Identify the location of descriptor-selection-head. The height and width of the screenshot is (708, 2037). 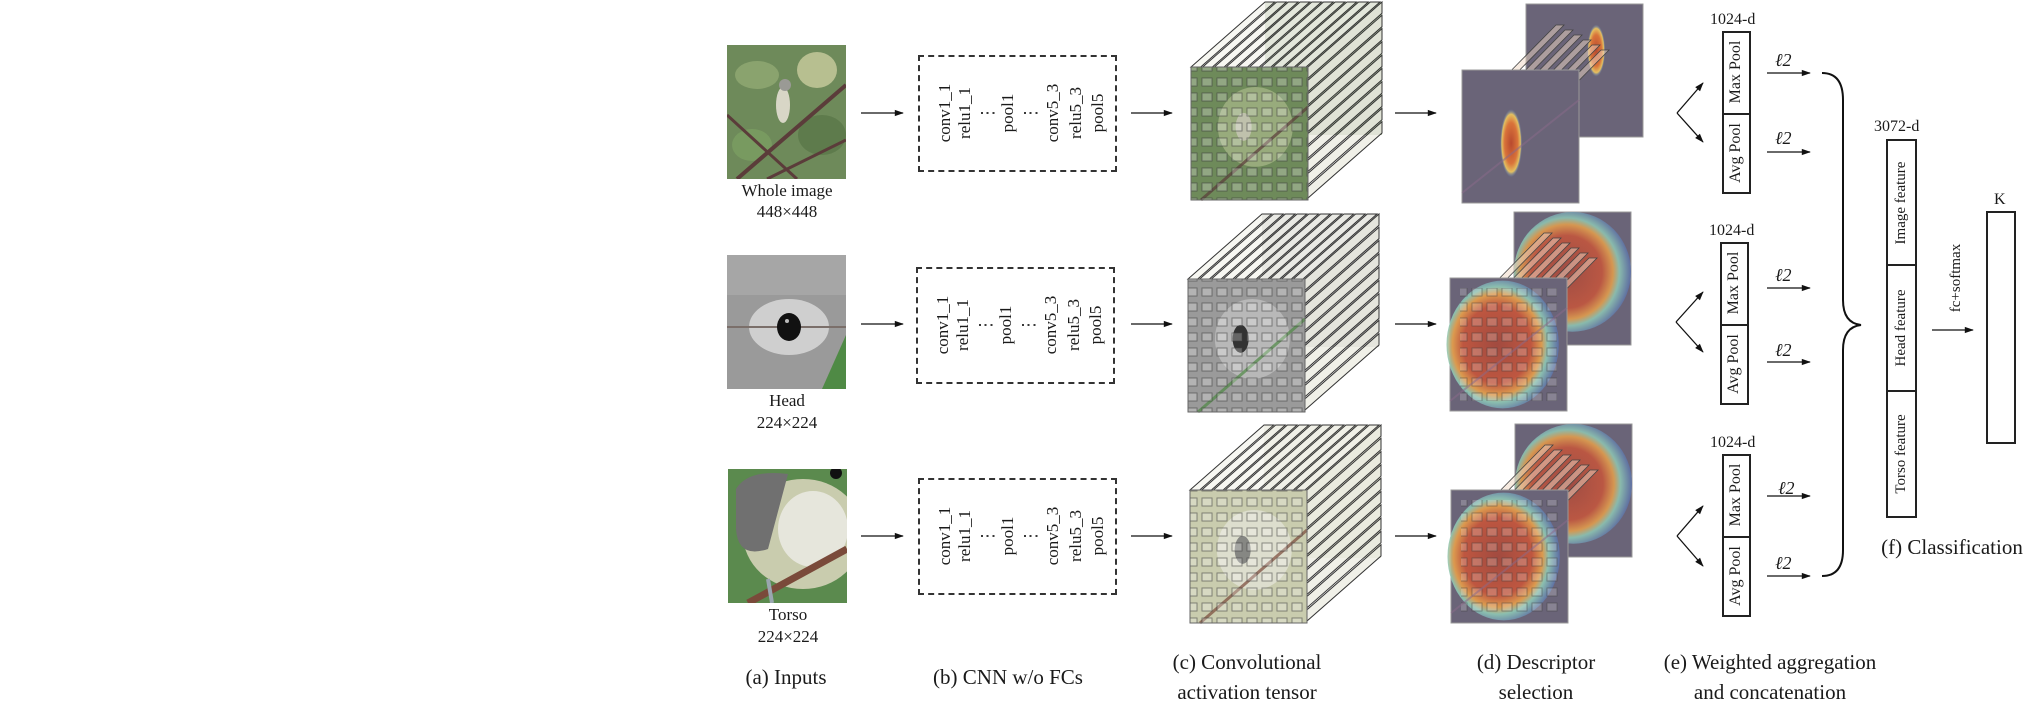
(1539, 311).